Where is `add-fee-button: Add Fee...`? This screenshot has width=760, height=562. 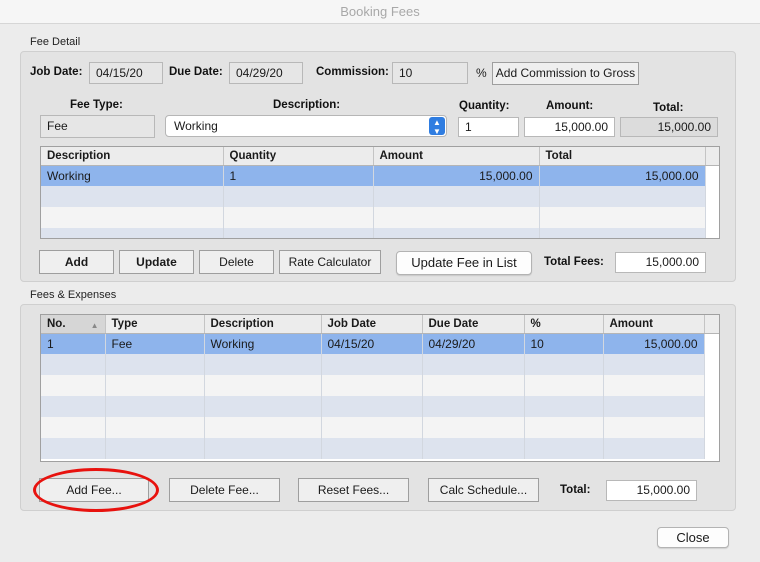 add-fee-button: Add Fee... is located at coordinates (94, 490).